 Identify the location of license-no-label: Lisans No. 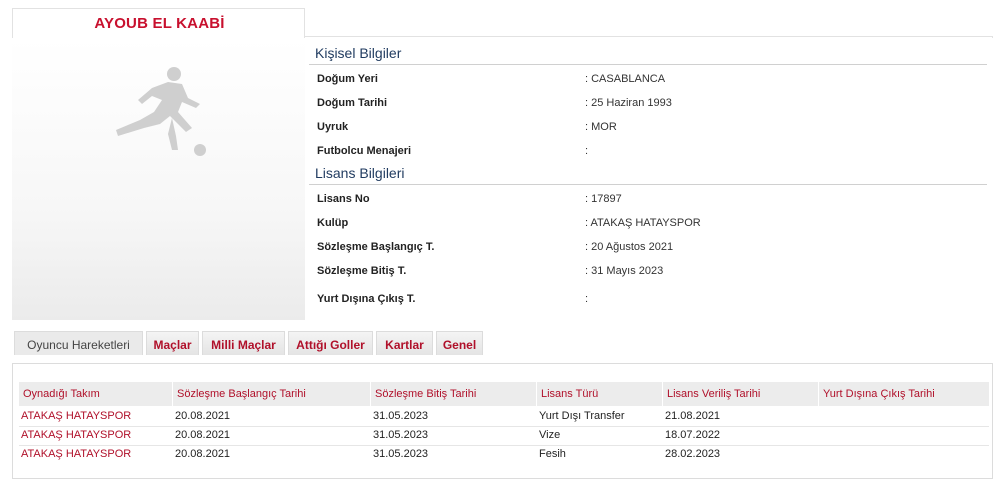
(343, 199).